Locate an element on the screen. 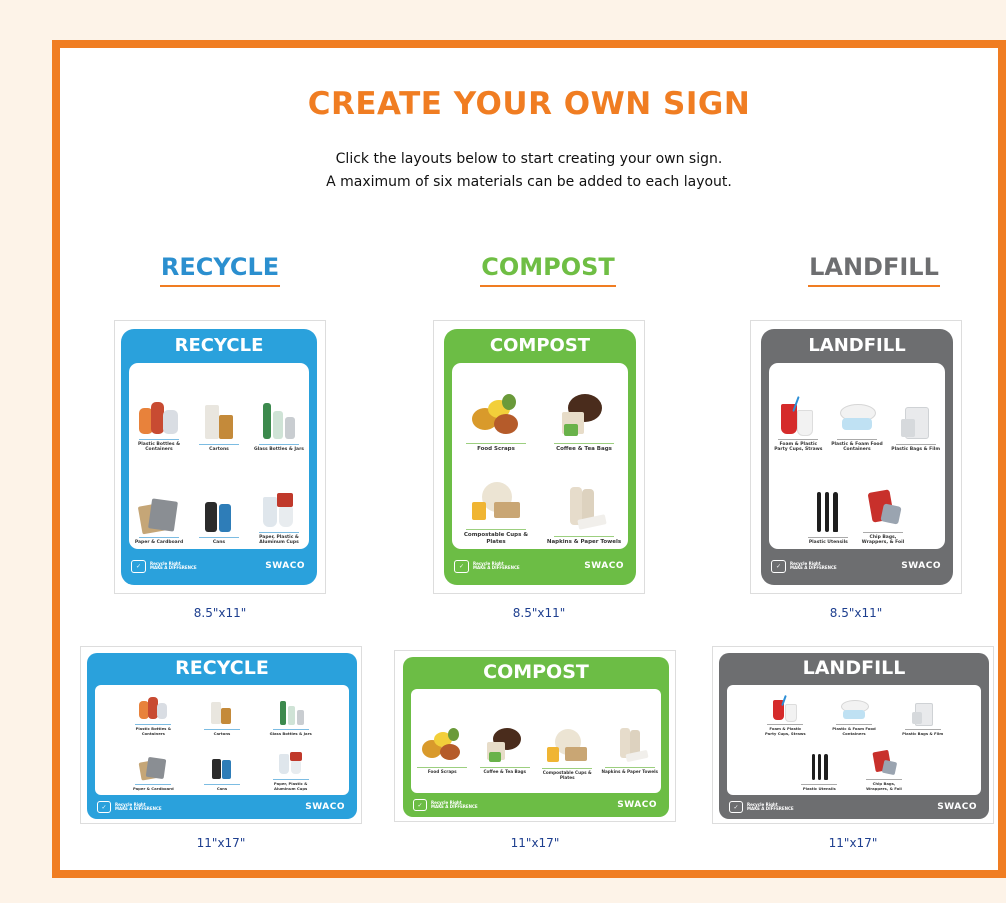  plastic-bottles-image is located at coordinates (159, 417).